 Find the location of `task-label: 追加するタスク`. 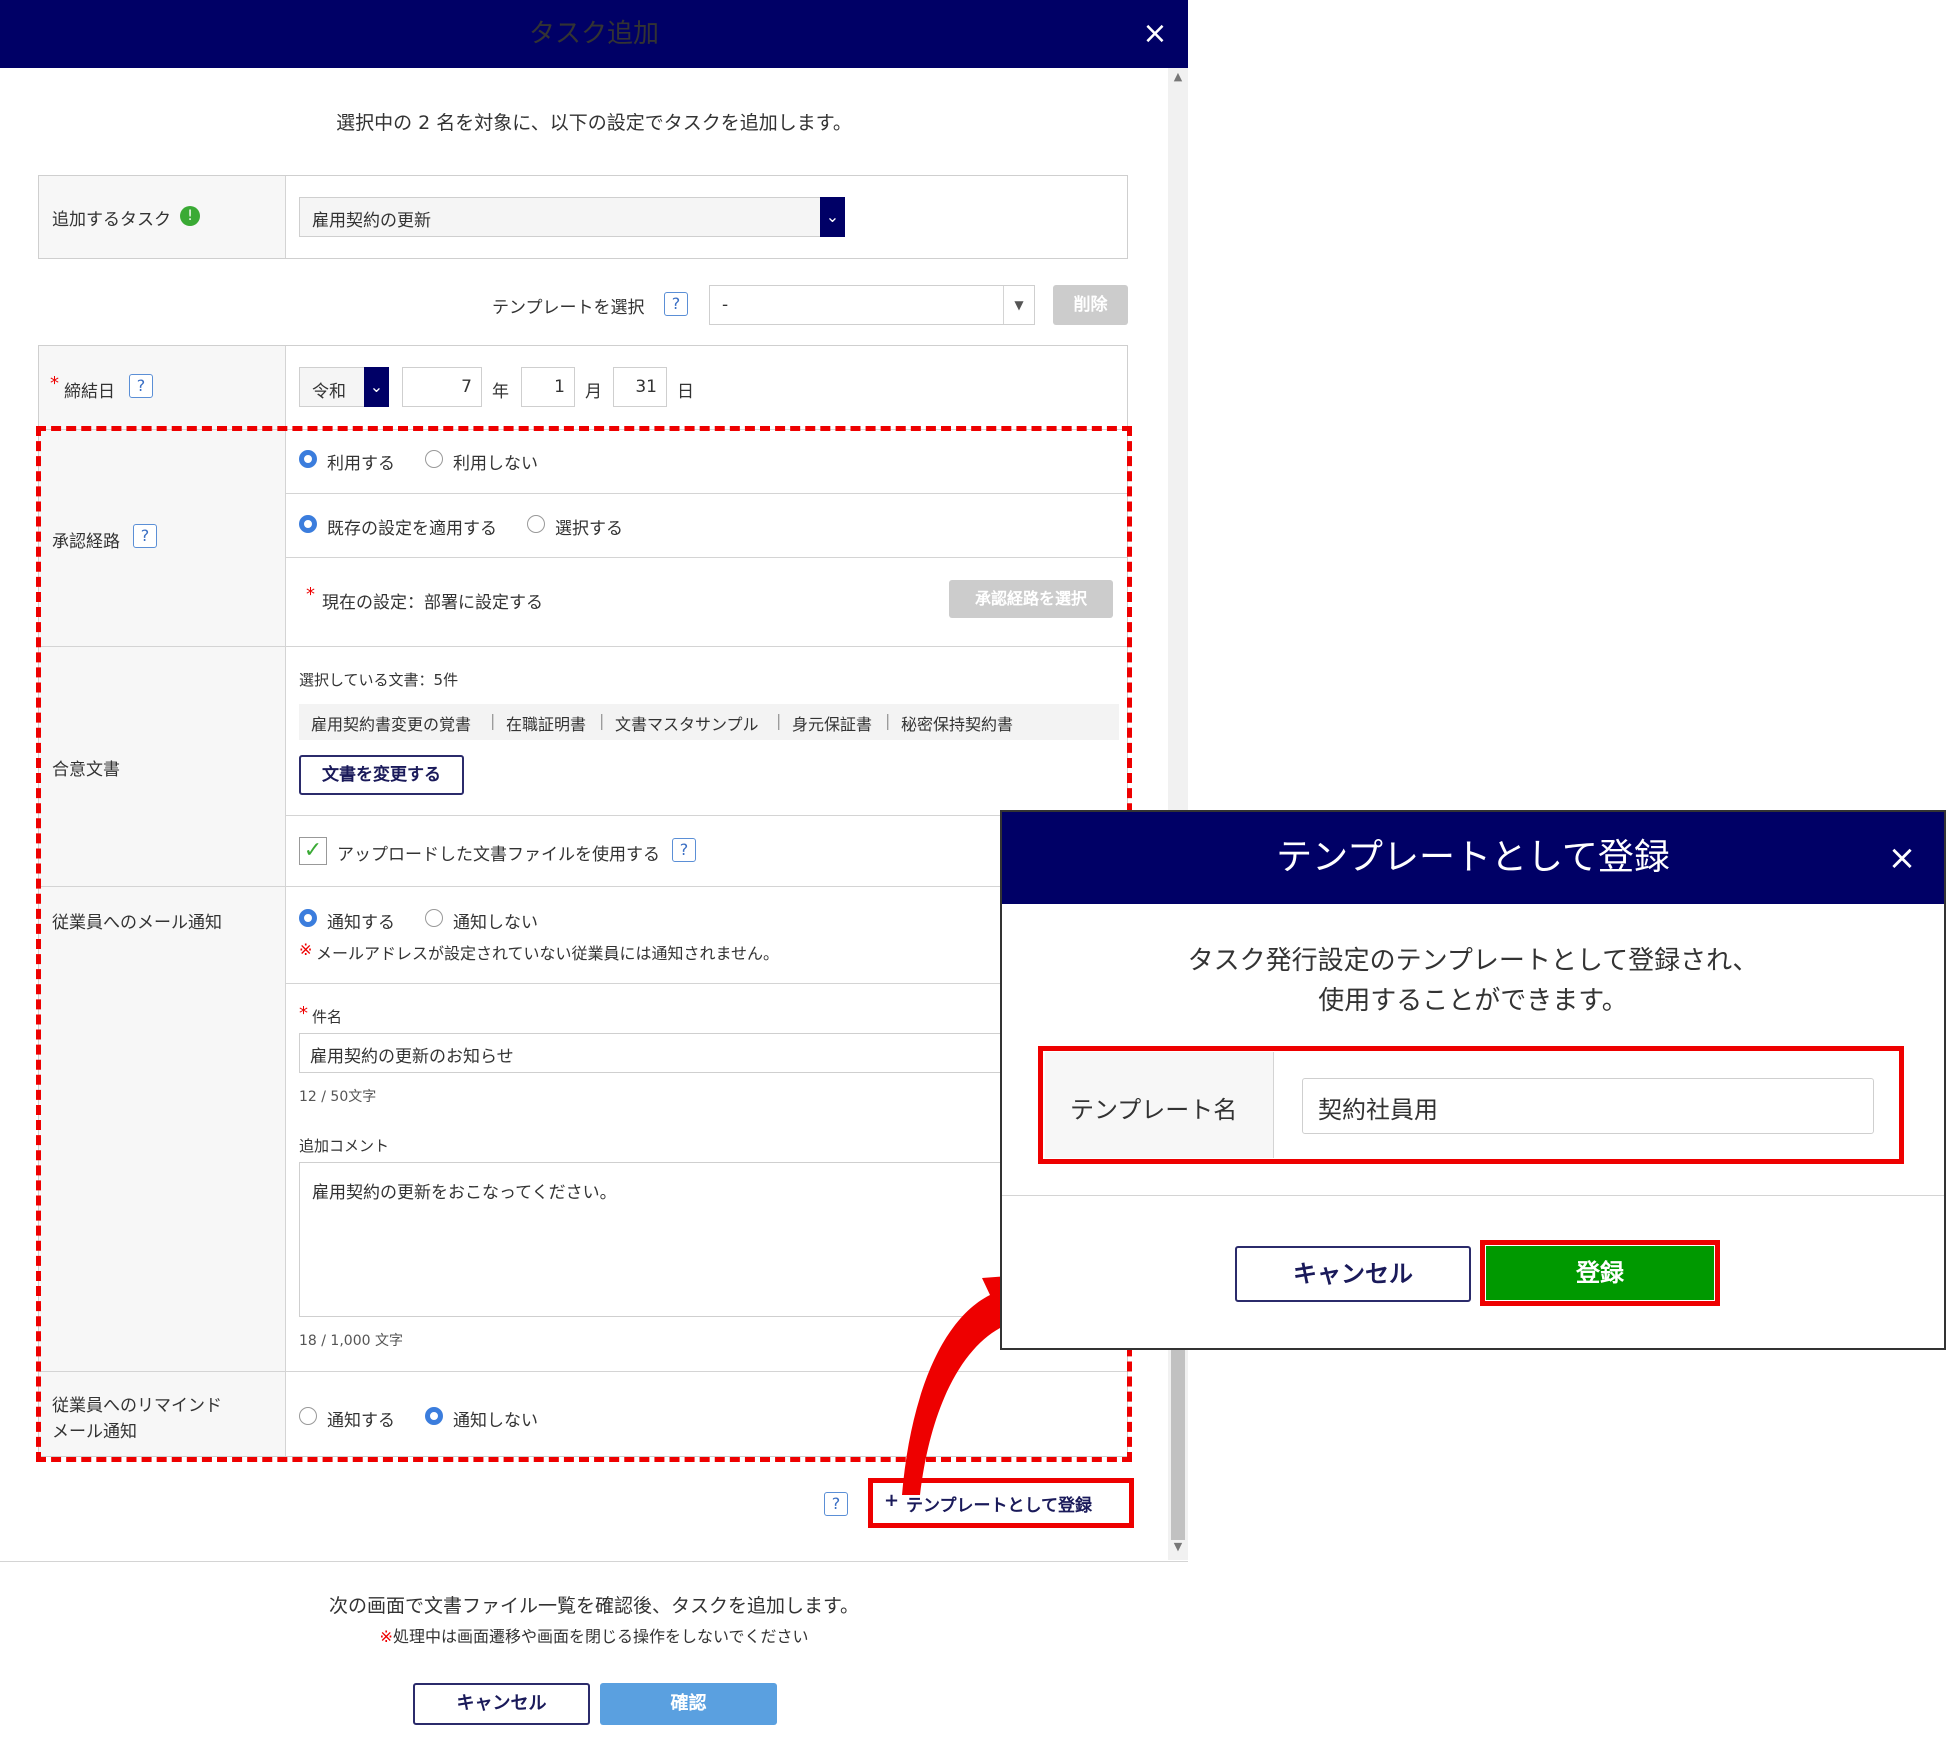

task-label: 追加するタスク is located at coordinates (111, 220).